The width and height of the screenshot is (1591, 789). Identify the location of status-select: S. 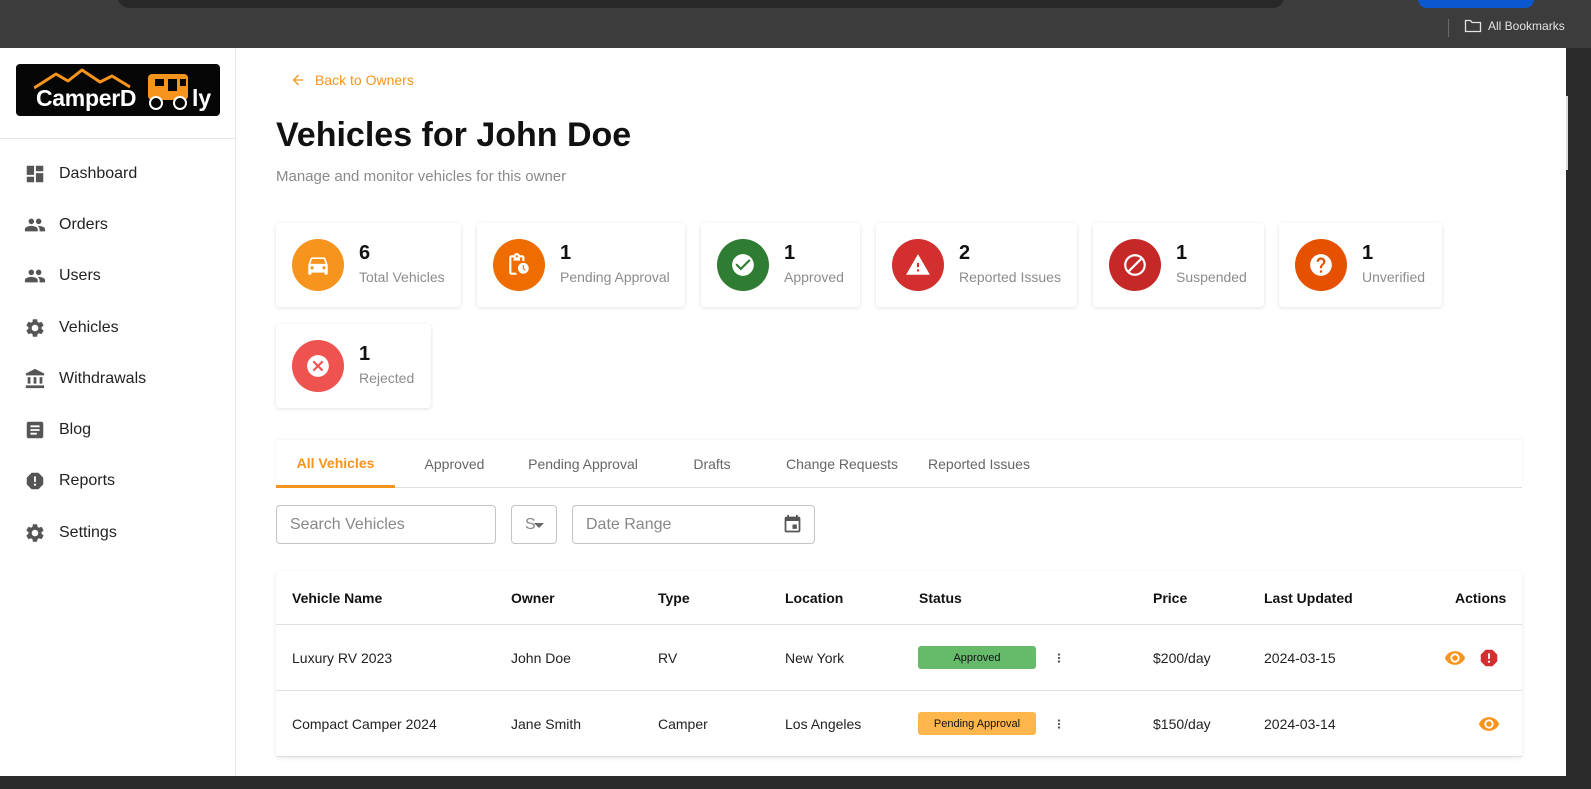
(534, 524).